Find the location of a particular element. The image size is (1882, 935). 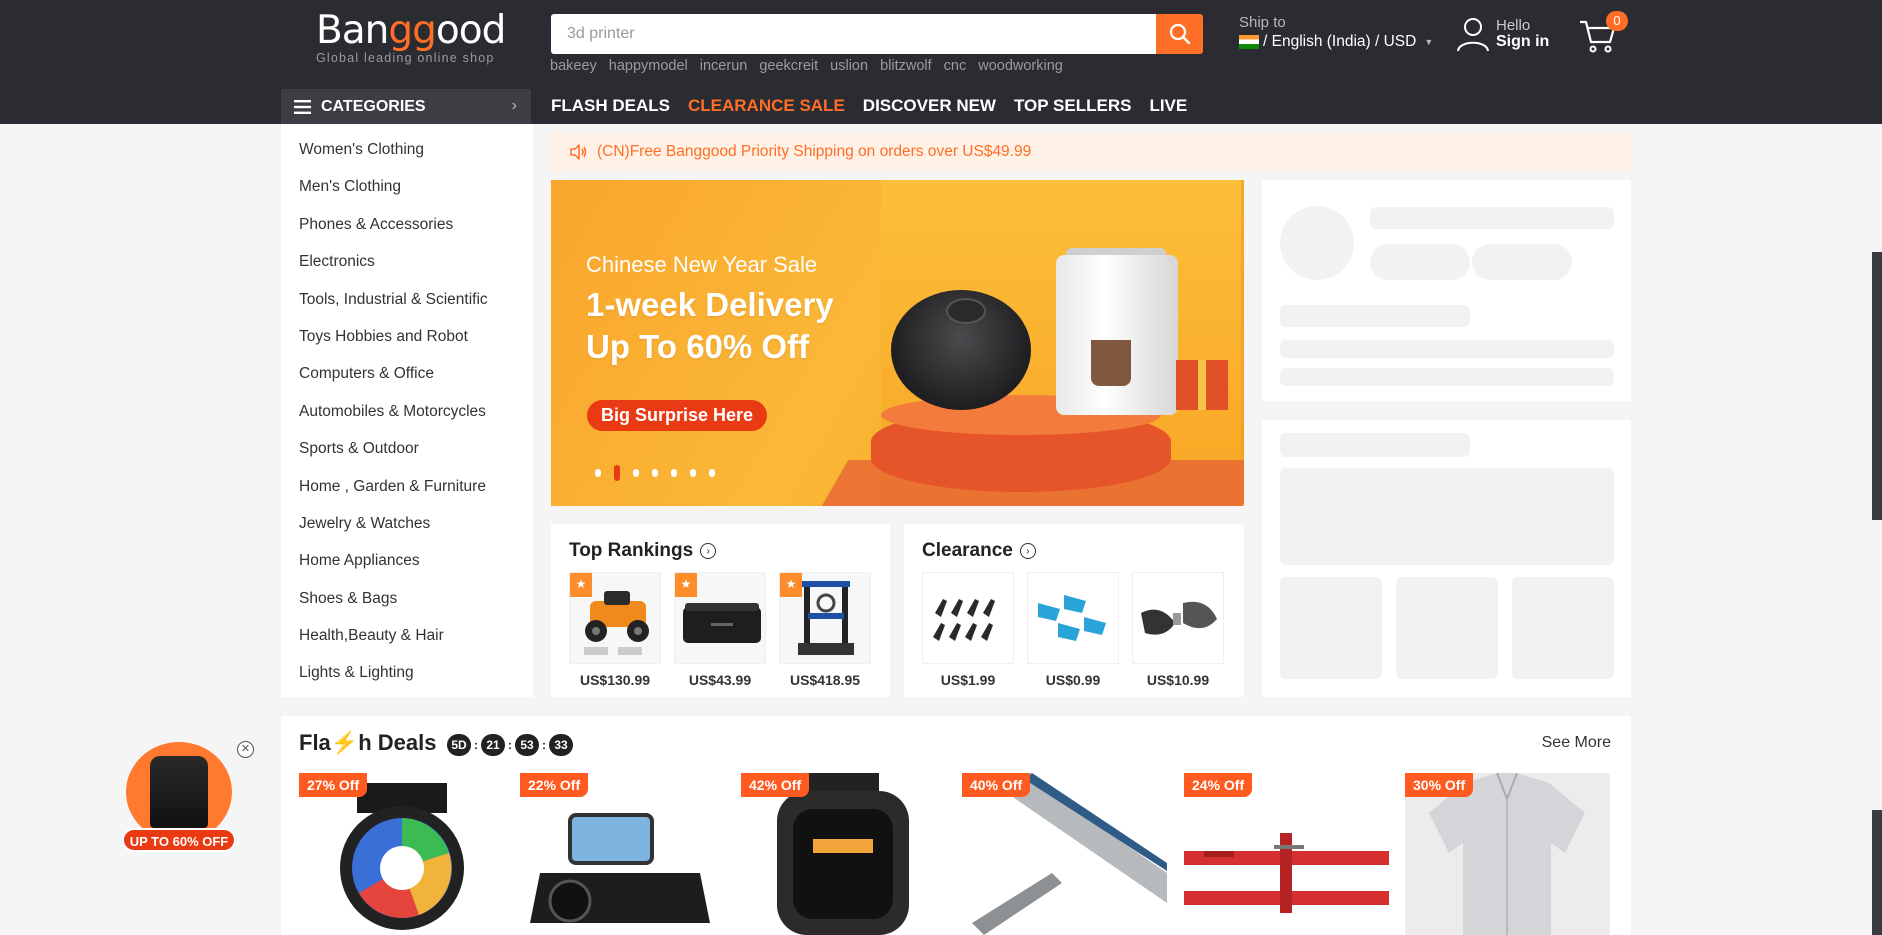

flash-deal-item: 42% Off is located at coordinates (843, 854).